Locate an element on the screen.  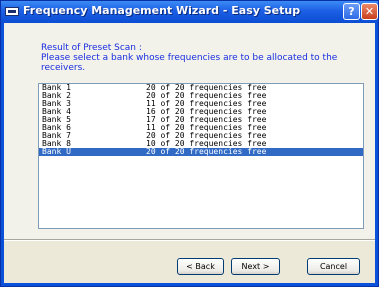
next-button: Next > is located at coordinates (255, 266).